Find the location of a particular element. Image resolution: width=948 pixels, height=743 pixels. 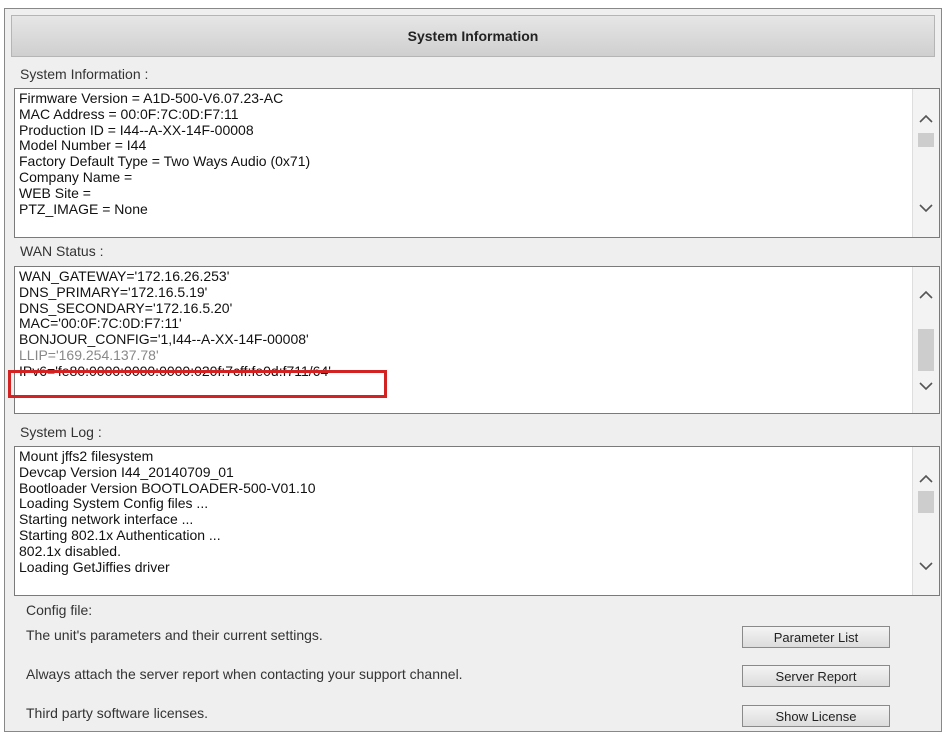

system-info-line: Production ID = I44--A-XX-14F-00008 is located at coordinates (136, 129).